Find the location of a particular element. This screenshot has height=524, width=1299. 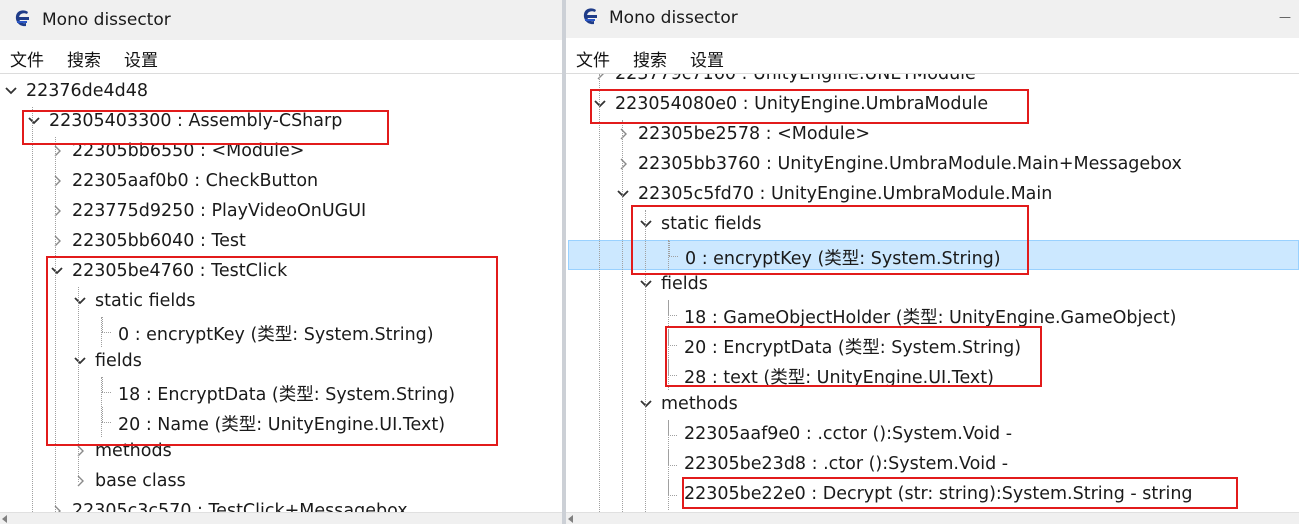

tree-leaf-row: 22305aaf9e0 : .cctor ():System.Void - is located at coordinates (932, 435).